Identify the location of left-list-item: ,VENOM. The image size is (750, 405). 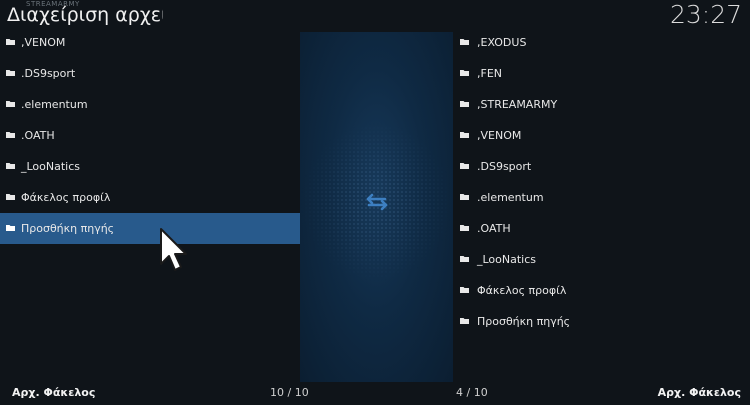
(150, 42).